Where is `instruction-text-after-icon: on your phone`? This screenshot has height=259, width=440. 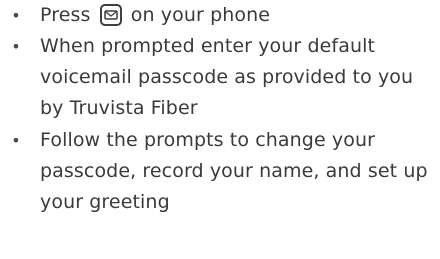 instruction-text-after-icon: on your phone is located at coordinates (200, 15).